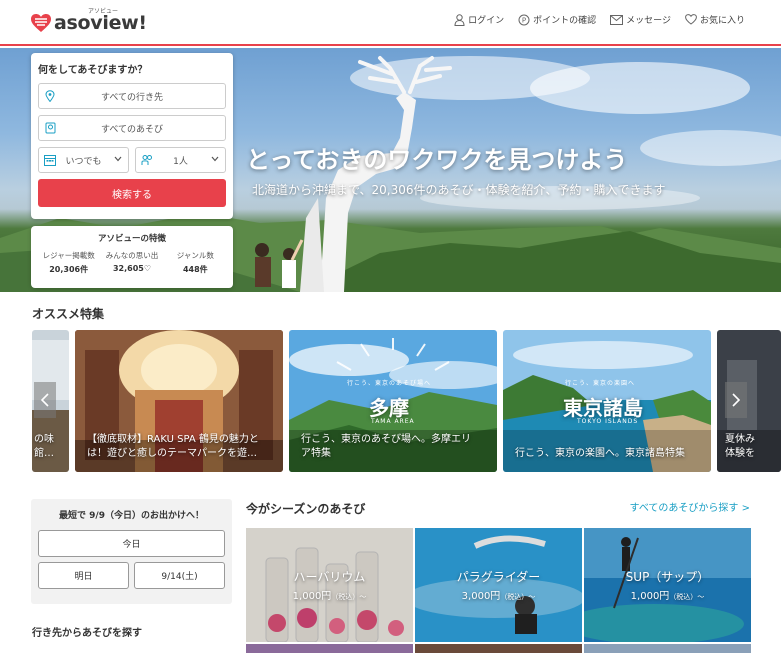  Describe the element at coordinates (68, 255) in the screenshot. I see `stat-label: レジャー掲載数` at that location.